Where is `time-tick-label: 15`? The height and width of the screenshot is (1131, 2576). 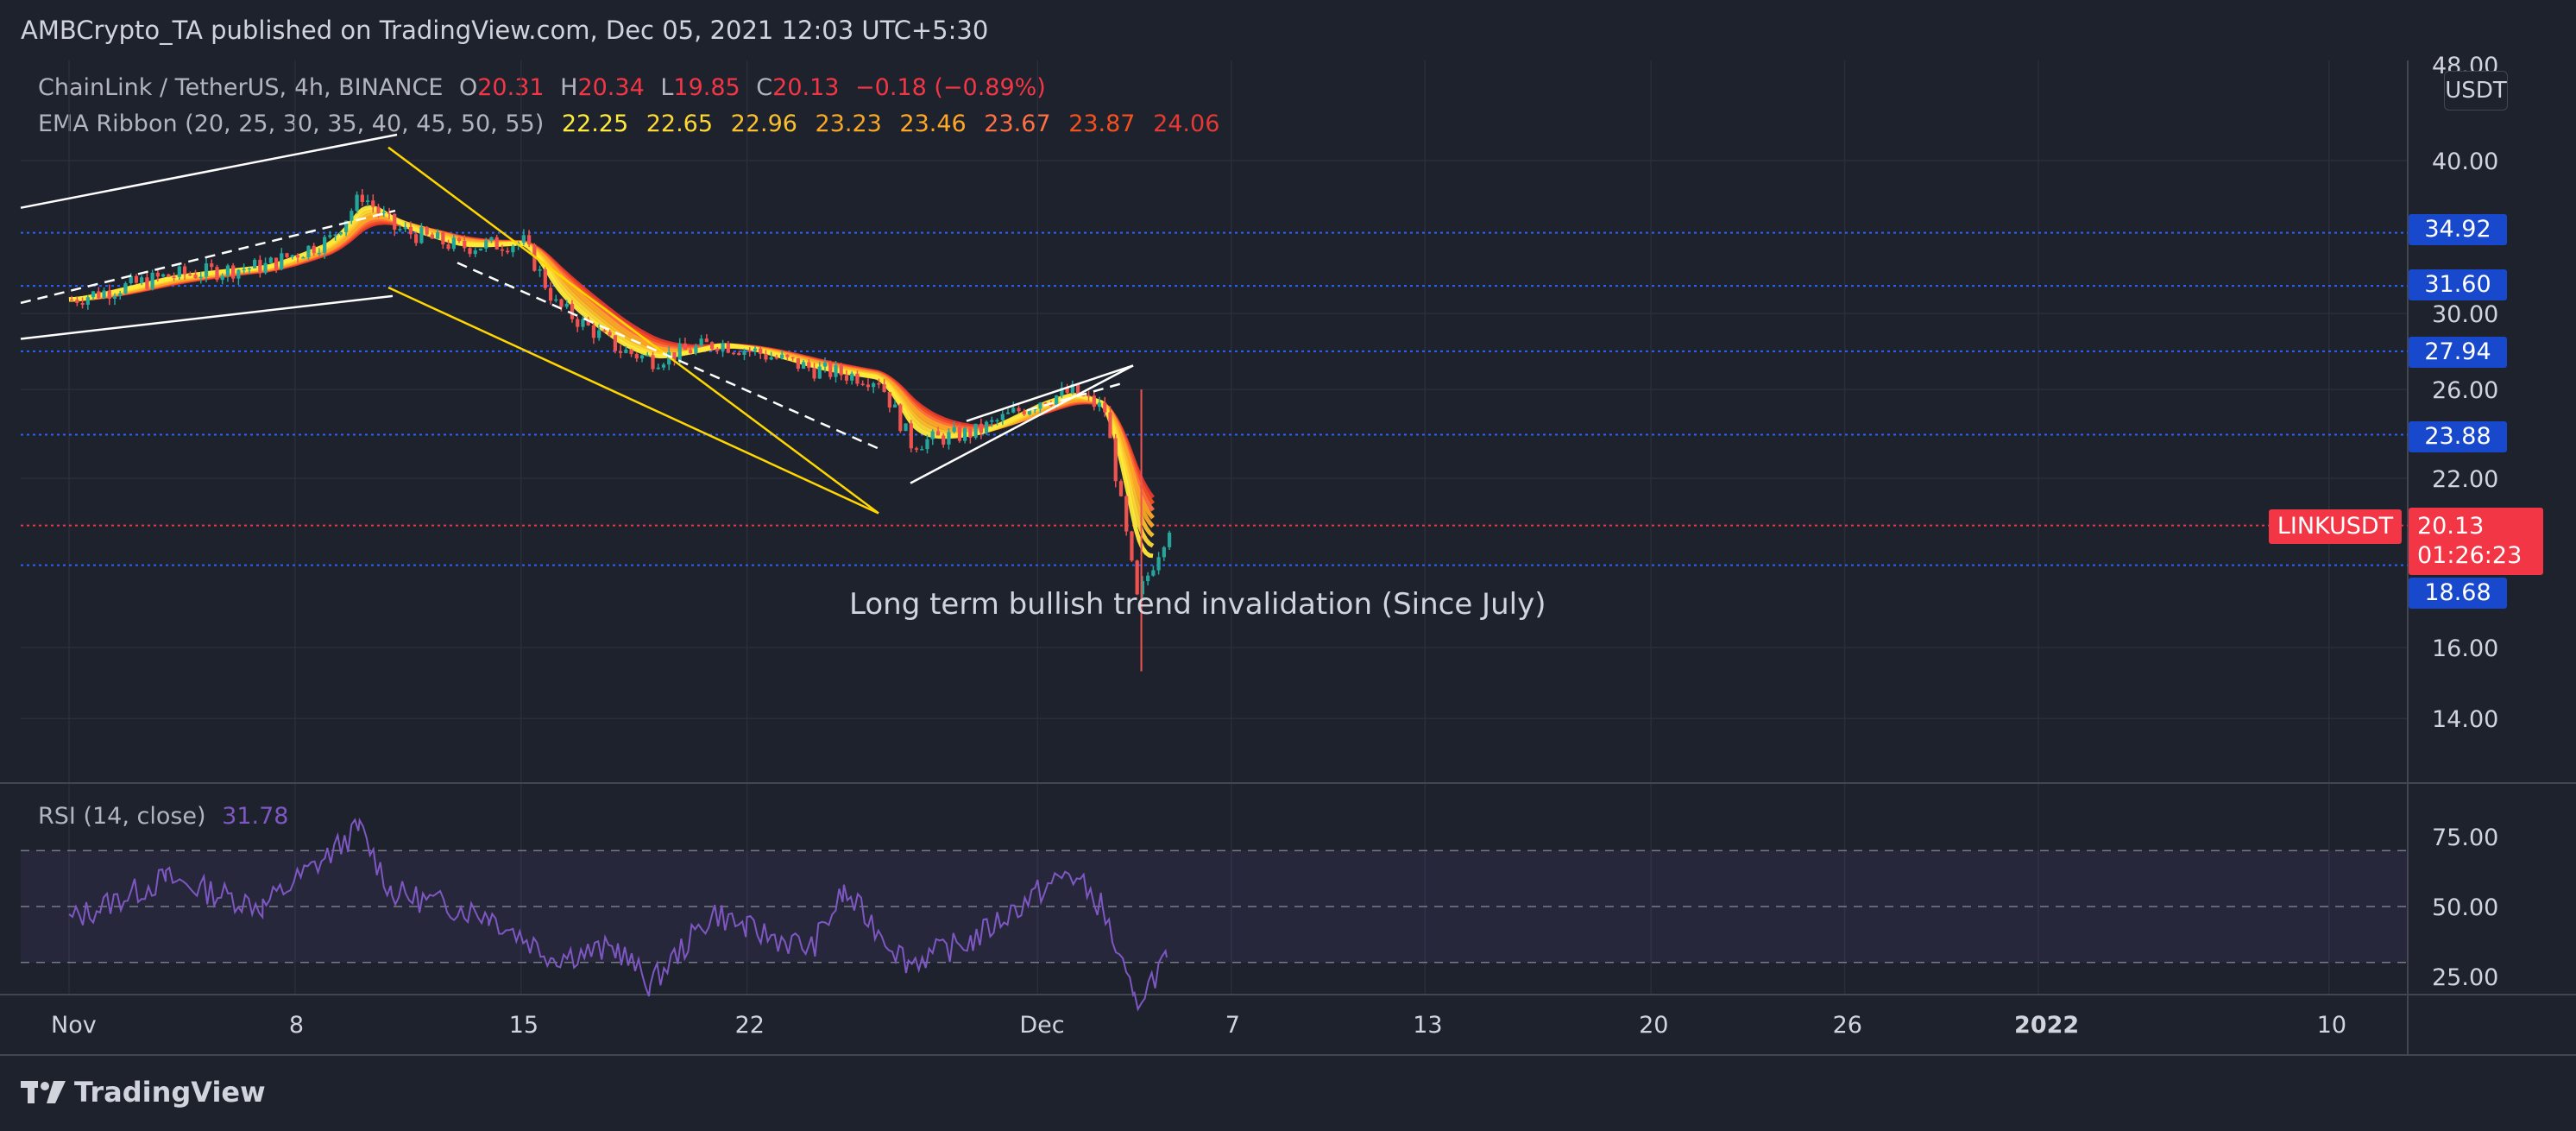 time-tick-label: 15 is located at coordinates (524, 1025).